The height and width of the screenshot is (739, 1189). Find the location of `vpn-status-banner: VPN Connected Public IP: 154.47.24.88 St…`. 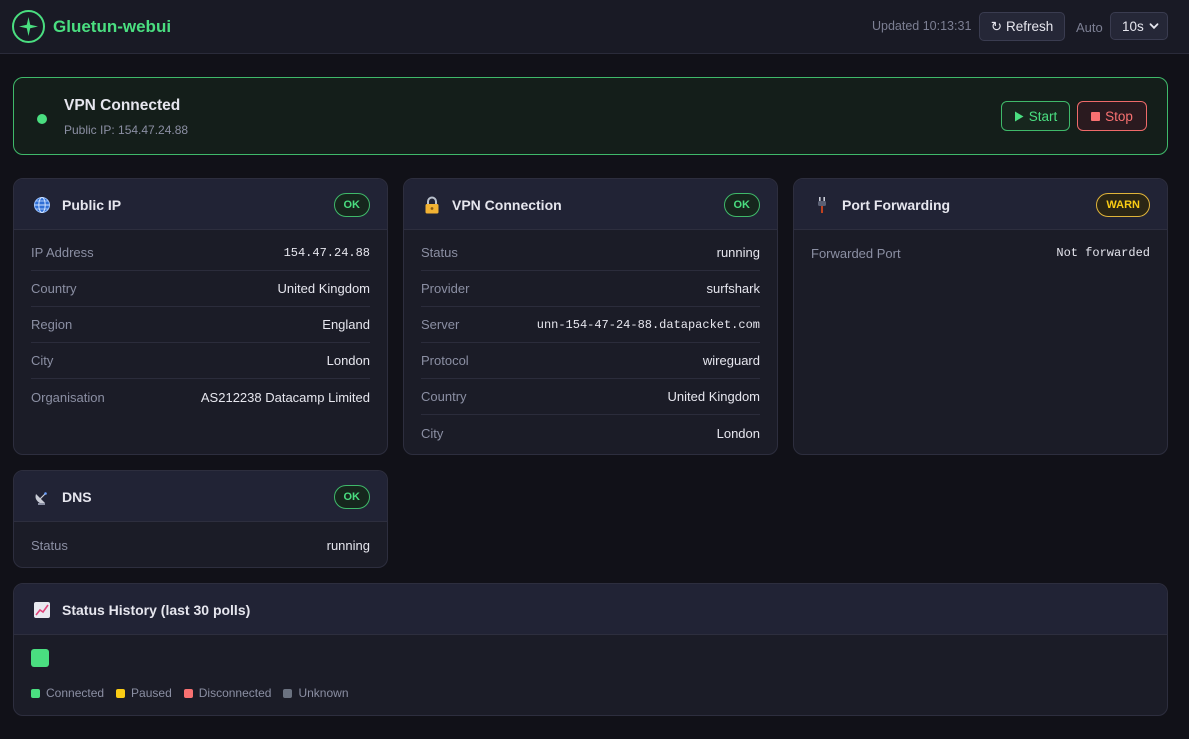

vpn-status-banner: VPN Connected Public IP: 154.47.24.88 St… is located at coordinates (590, 116).